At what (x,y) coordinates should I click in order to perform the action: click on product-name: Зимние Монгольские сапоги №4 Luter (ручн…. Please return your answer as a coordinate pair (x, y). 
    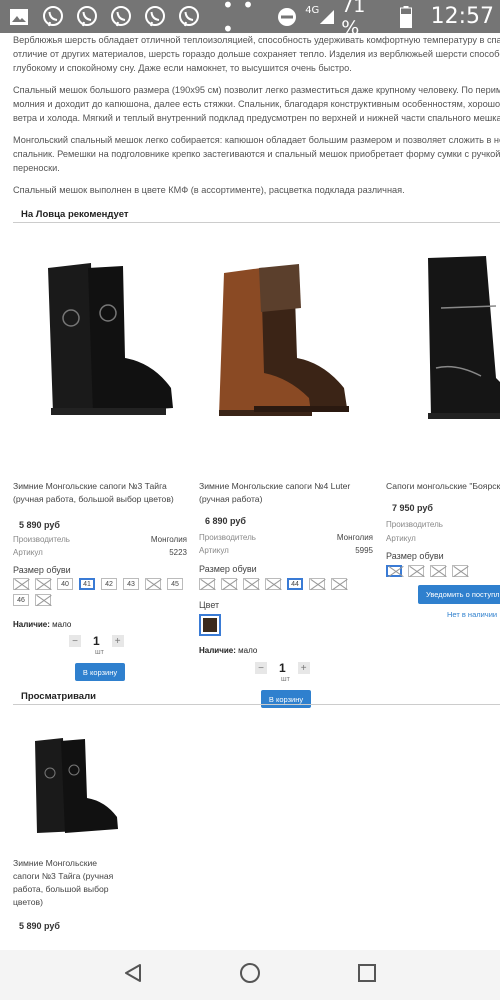
    Looking at the image, I should click on (274, 493).